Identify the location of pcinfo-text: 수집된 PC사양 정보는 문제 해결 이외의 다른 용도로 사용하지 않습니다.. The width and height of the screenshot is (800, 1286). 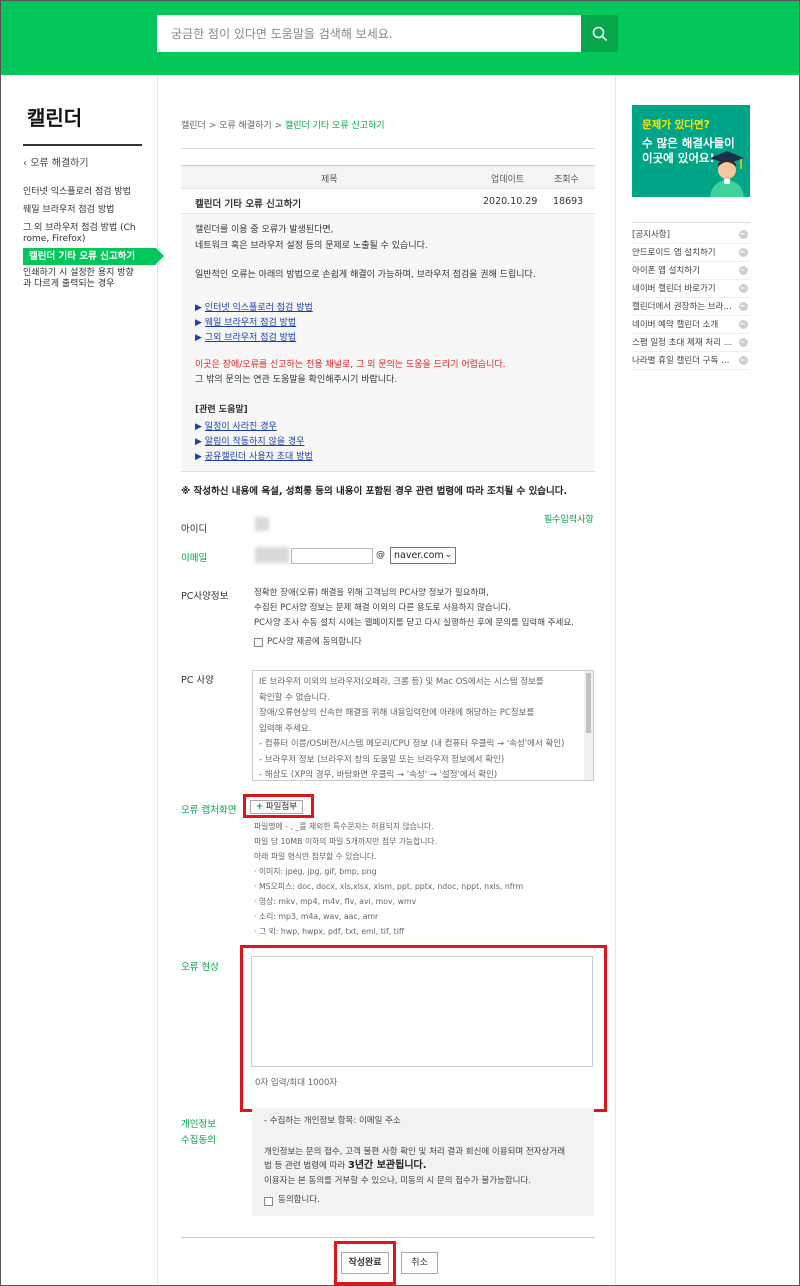
(383, 608).